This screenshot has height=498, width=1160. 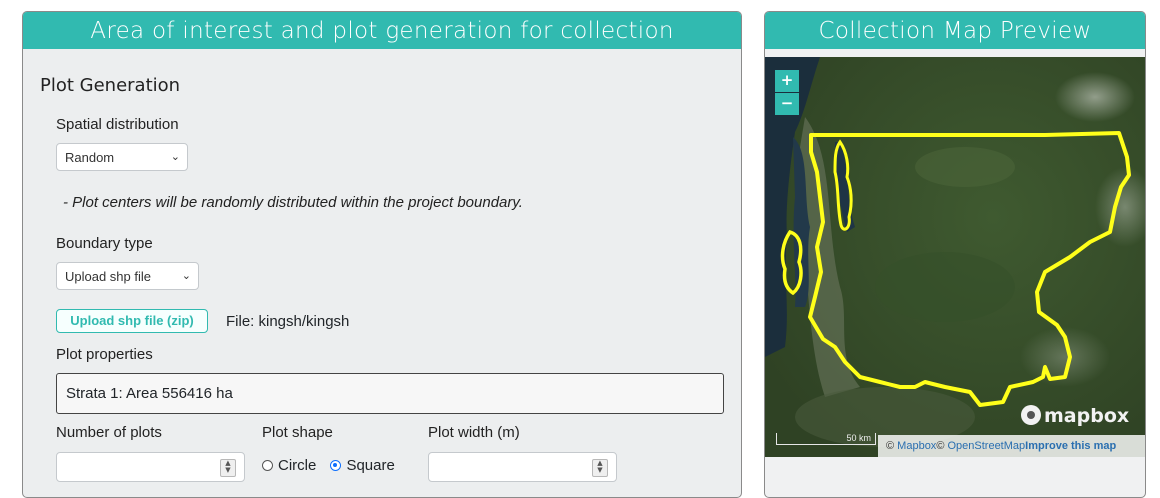 I want to click on boundary-type-label: Boundary type, so click(x=104, y=243).